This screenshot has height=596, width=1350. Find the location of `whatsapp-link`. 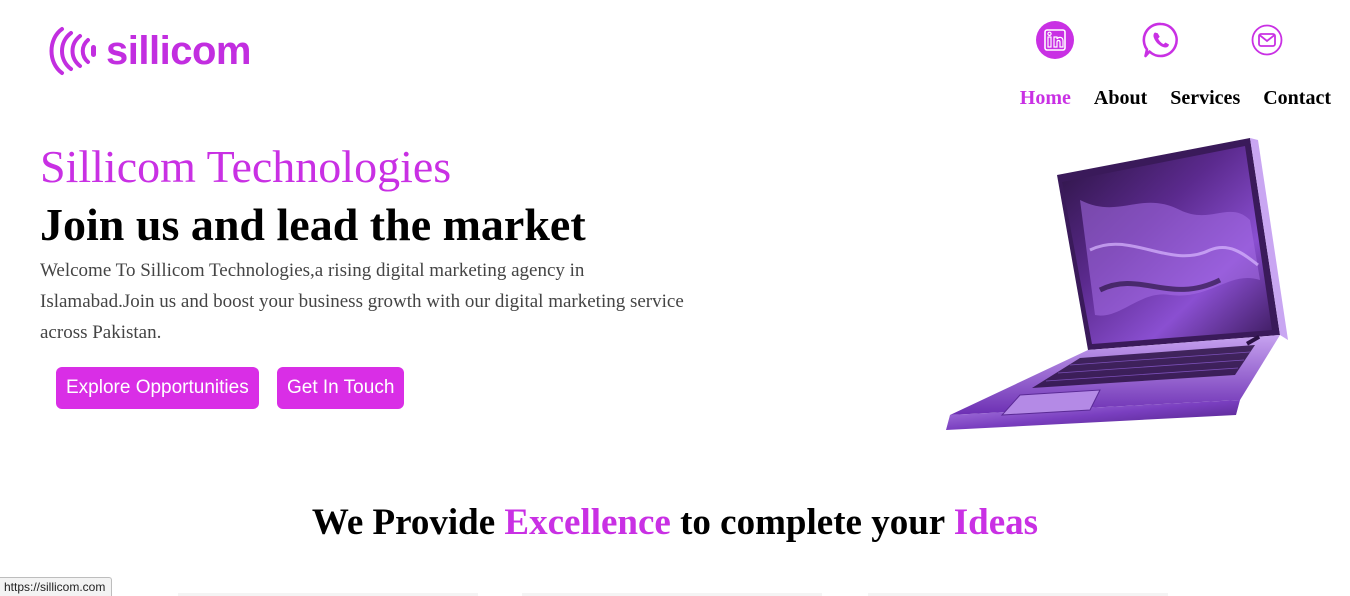

whatsapp-link is located at coordinates (1161, 40).